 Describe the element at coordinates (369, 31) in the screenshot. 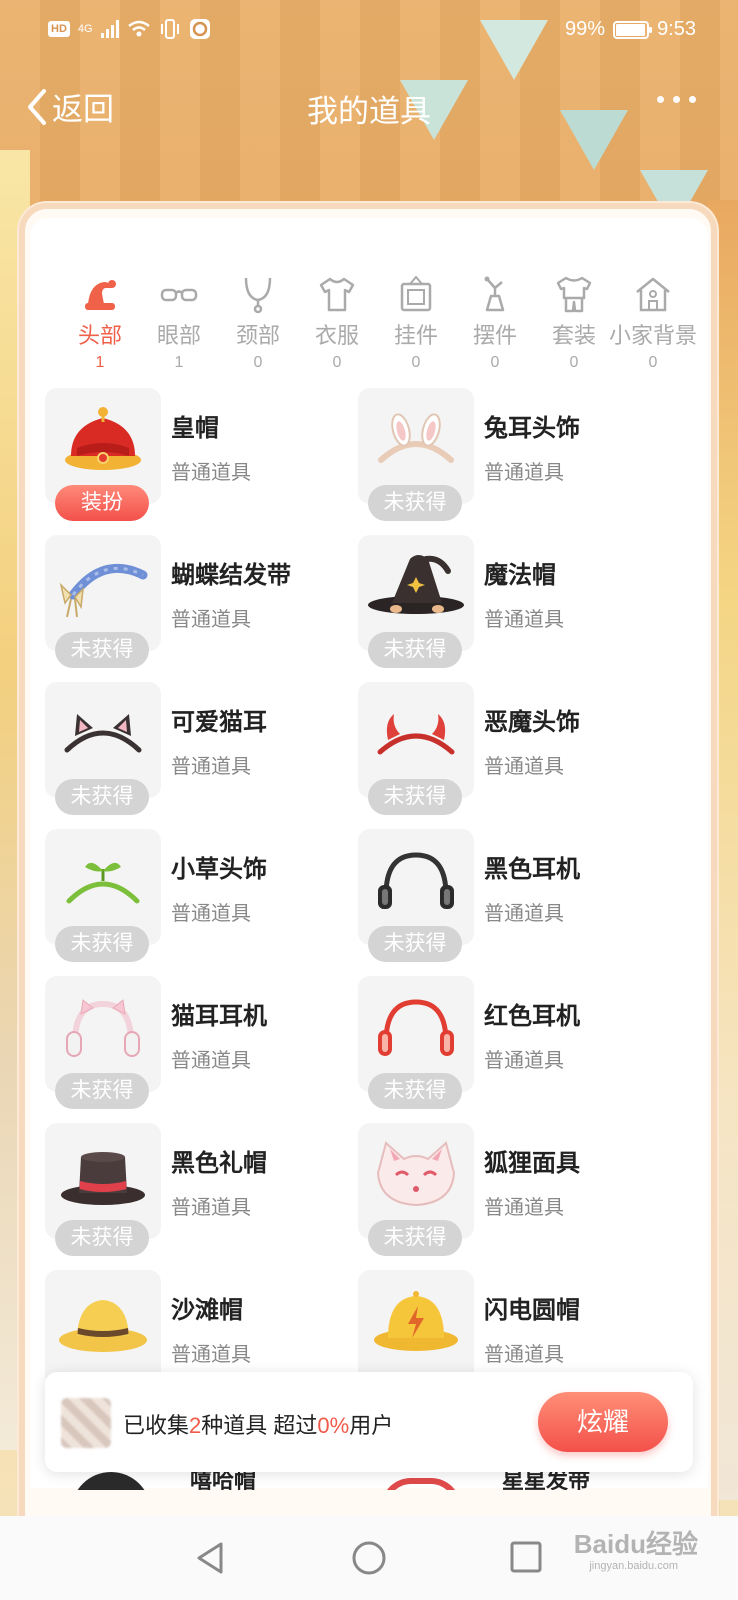

I see `status-bar: HD 4G 99% 9:53` at that location.